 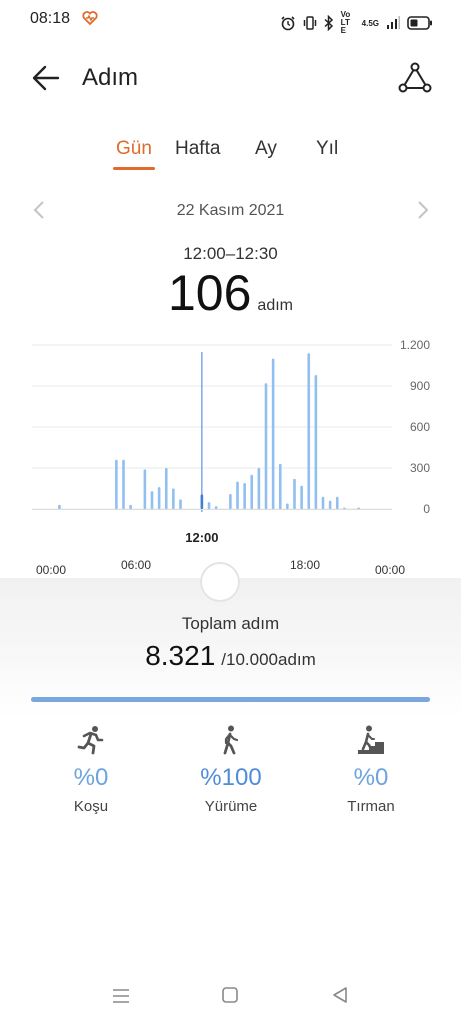 What do you see at coordinates (305, 565) in the screenshot?
I see `x-tick-label: 18:00` at bounding box center [305, 565].